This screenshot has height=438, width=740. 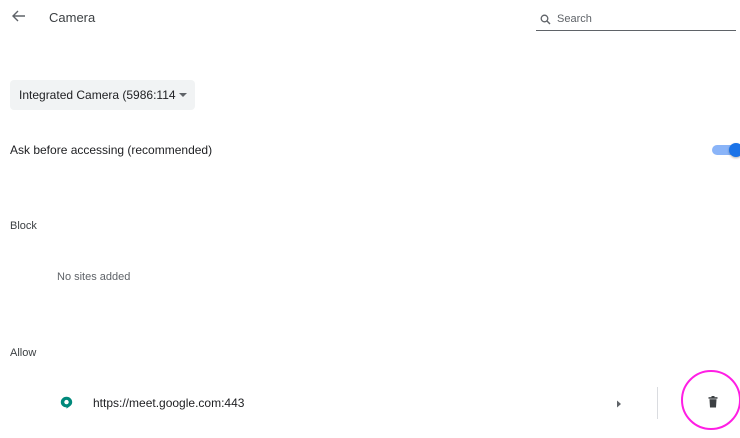 What do you see at coordinates (94, 277) in the screenshot?
I see `block-empty-text: No sites added` at bounding box center [94, 277].